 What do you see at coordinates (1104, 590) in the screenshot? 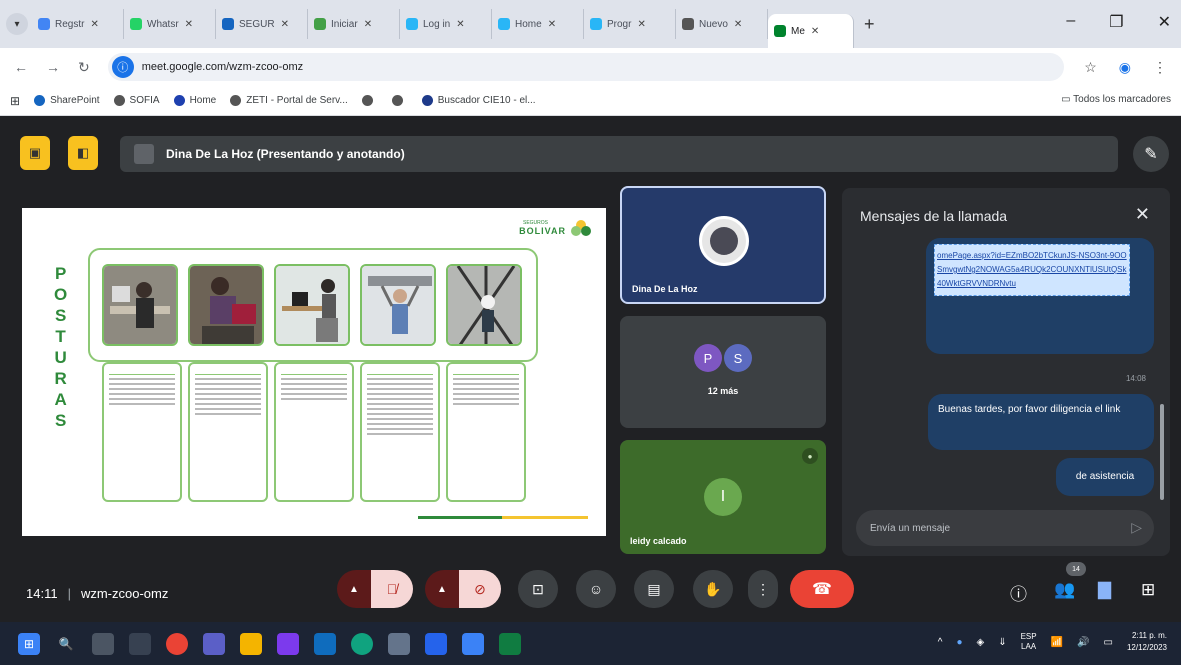
I see `chat-icon: ▇` at bounding box center [1104, 590].